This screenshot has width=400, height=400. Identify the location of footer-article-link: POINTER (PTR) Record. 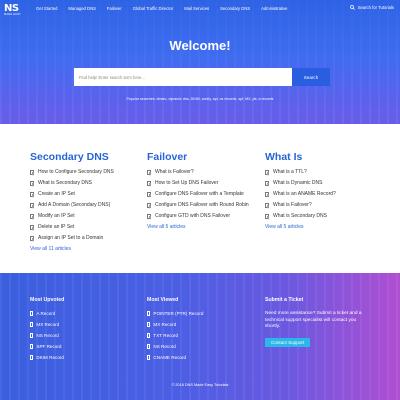
(175, 313).